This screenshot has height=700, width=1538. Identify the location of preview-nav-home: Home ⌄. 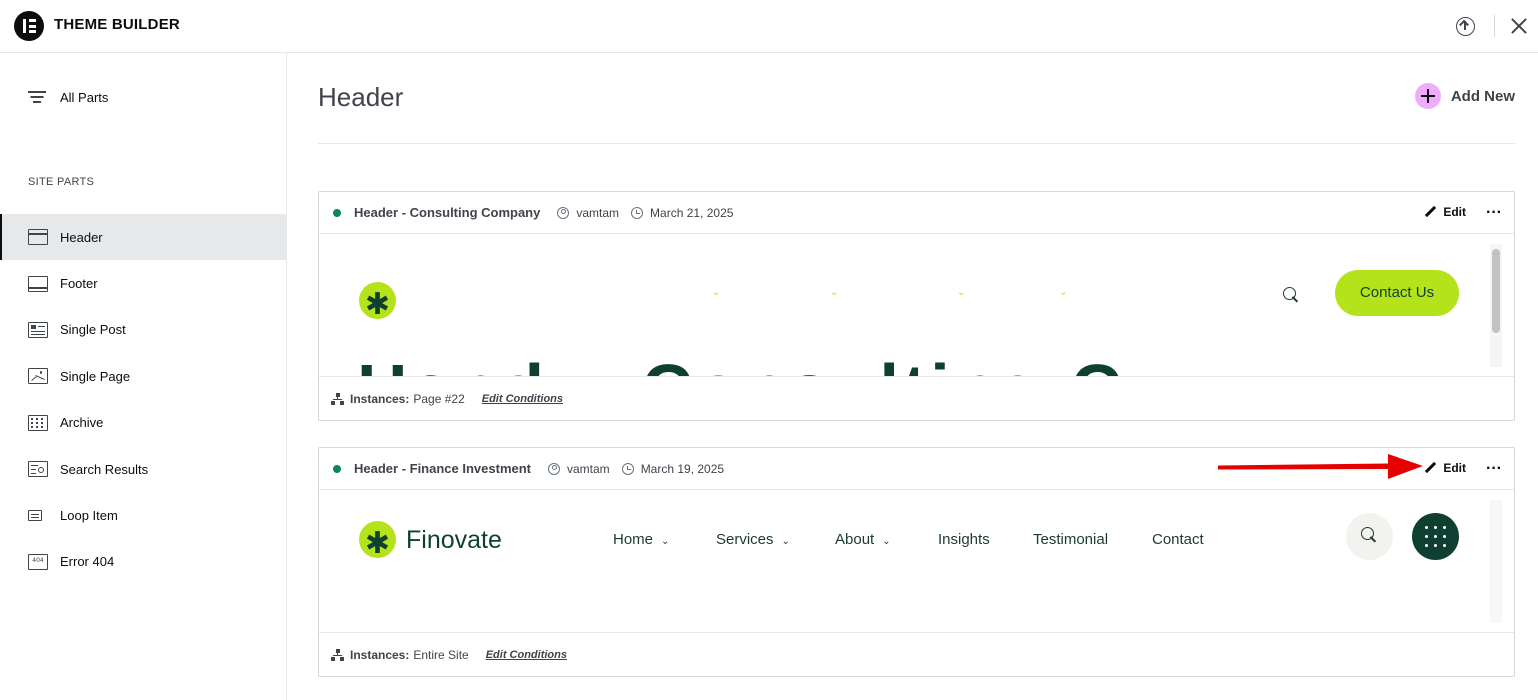
(641, 539).